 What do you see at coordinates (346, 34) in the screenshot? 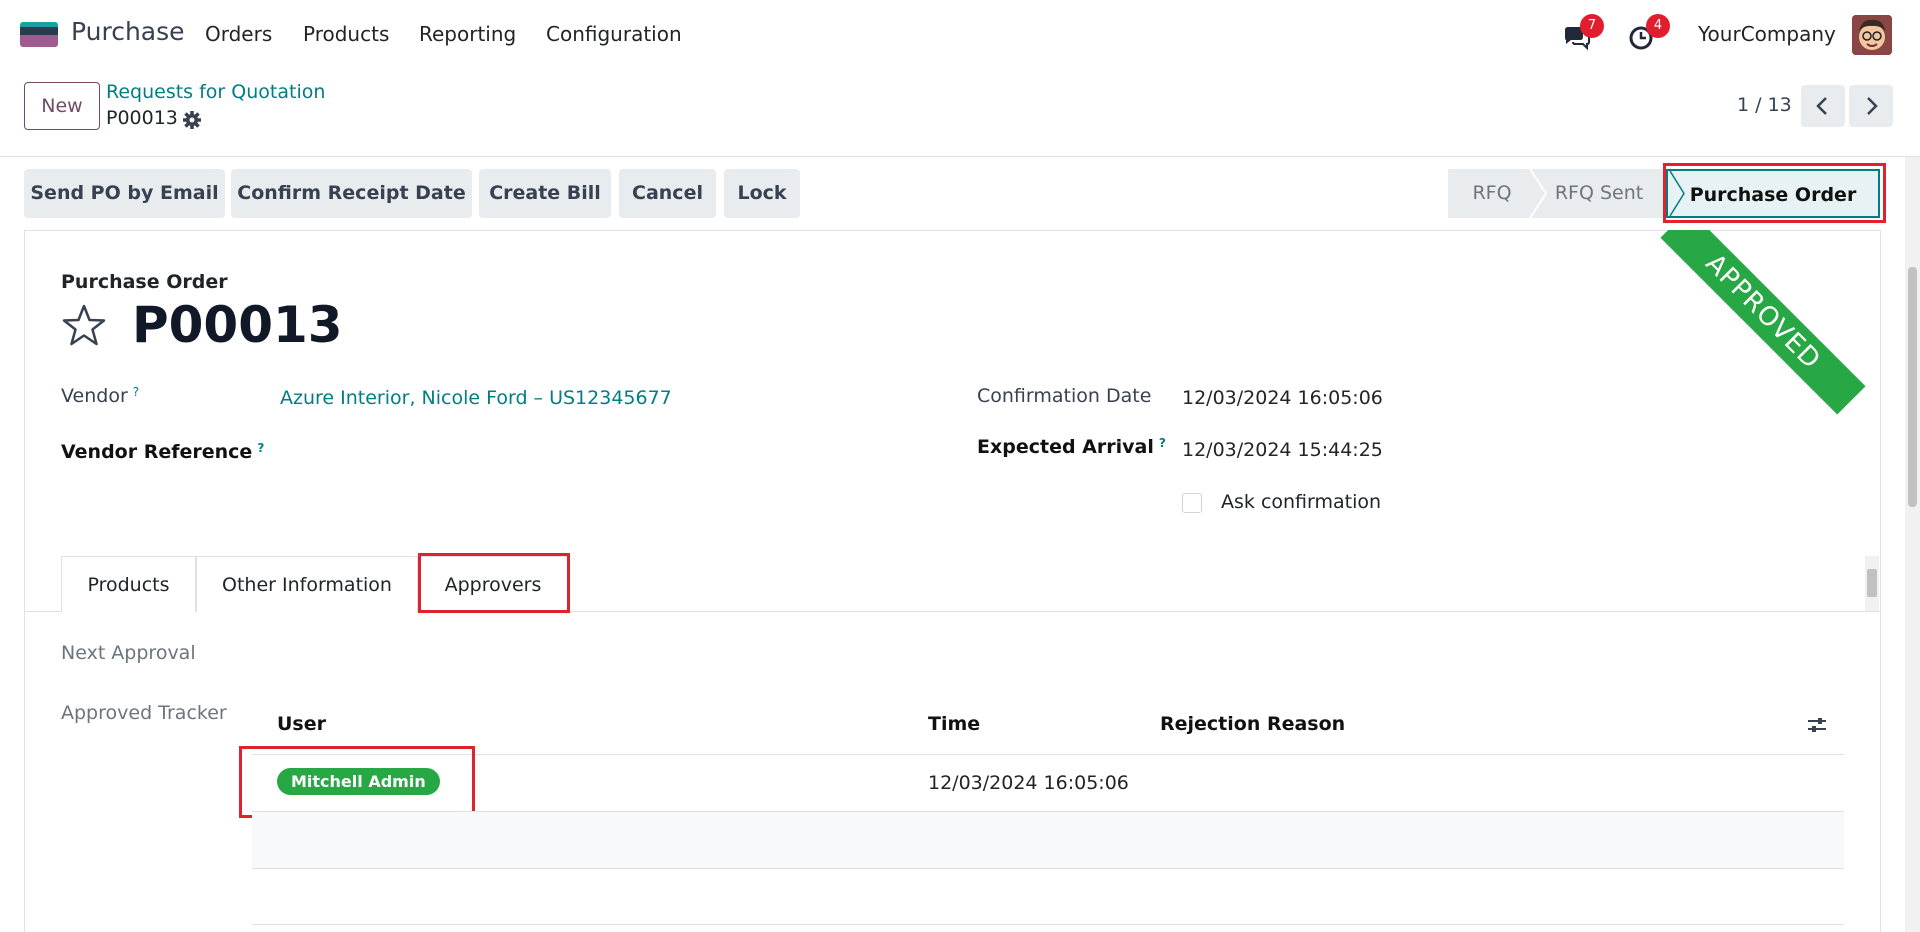
I see `menu-products: Products` at bounding box center [346, 34].